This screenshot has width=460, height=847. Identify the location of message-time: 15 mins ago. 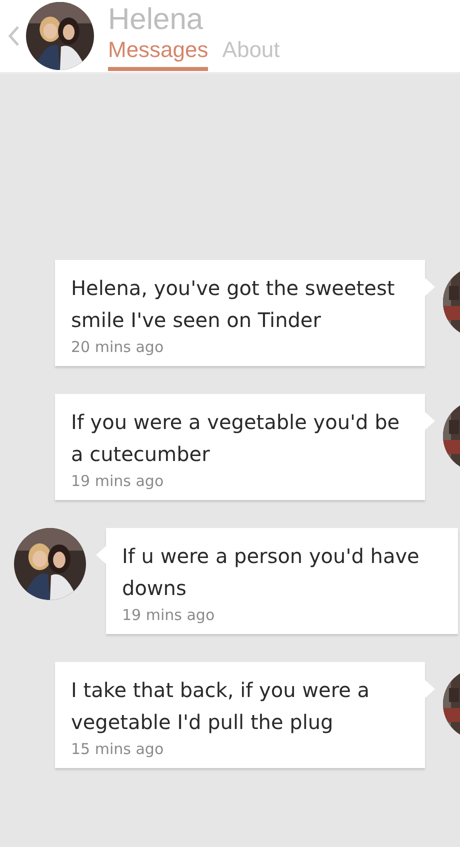
(118, 749).